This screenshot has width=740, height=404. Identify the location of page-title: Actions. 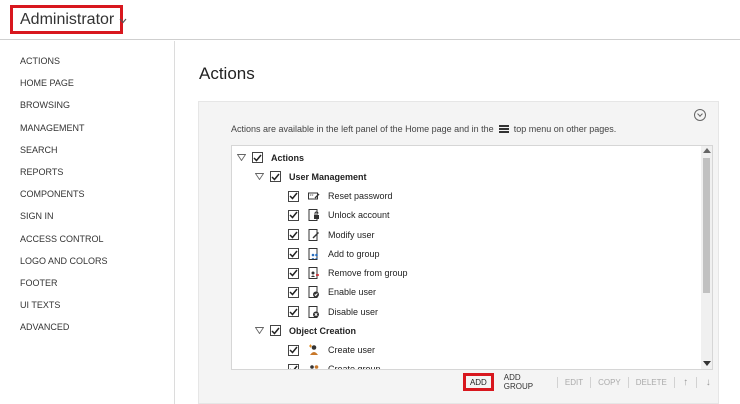
(227, 73).